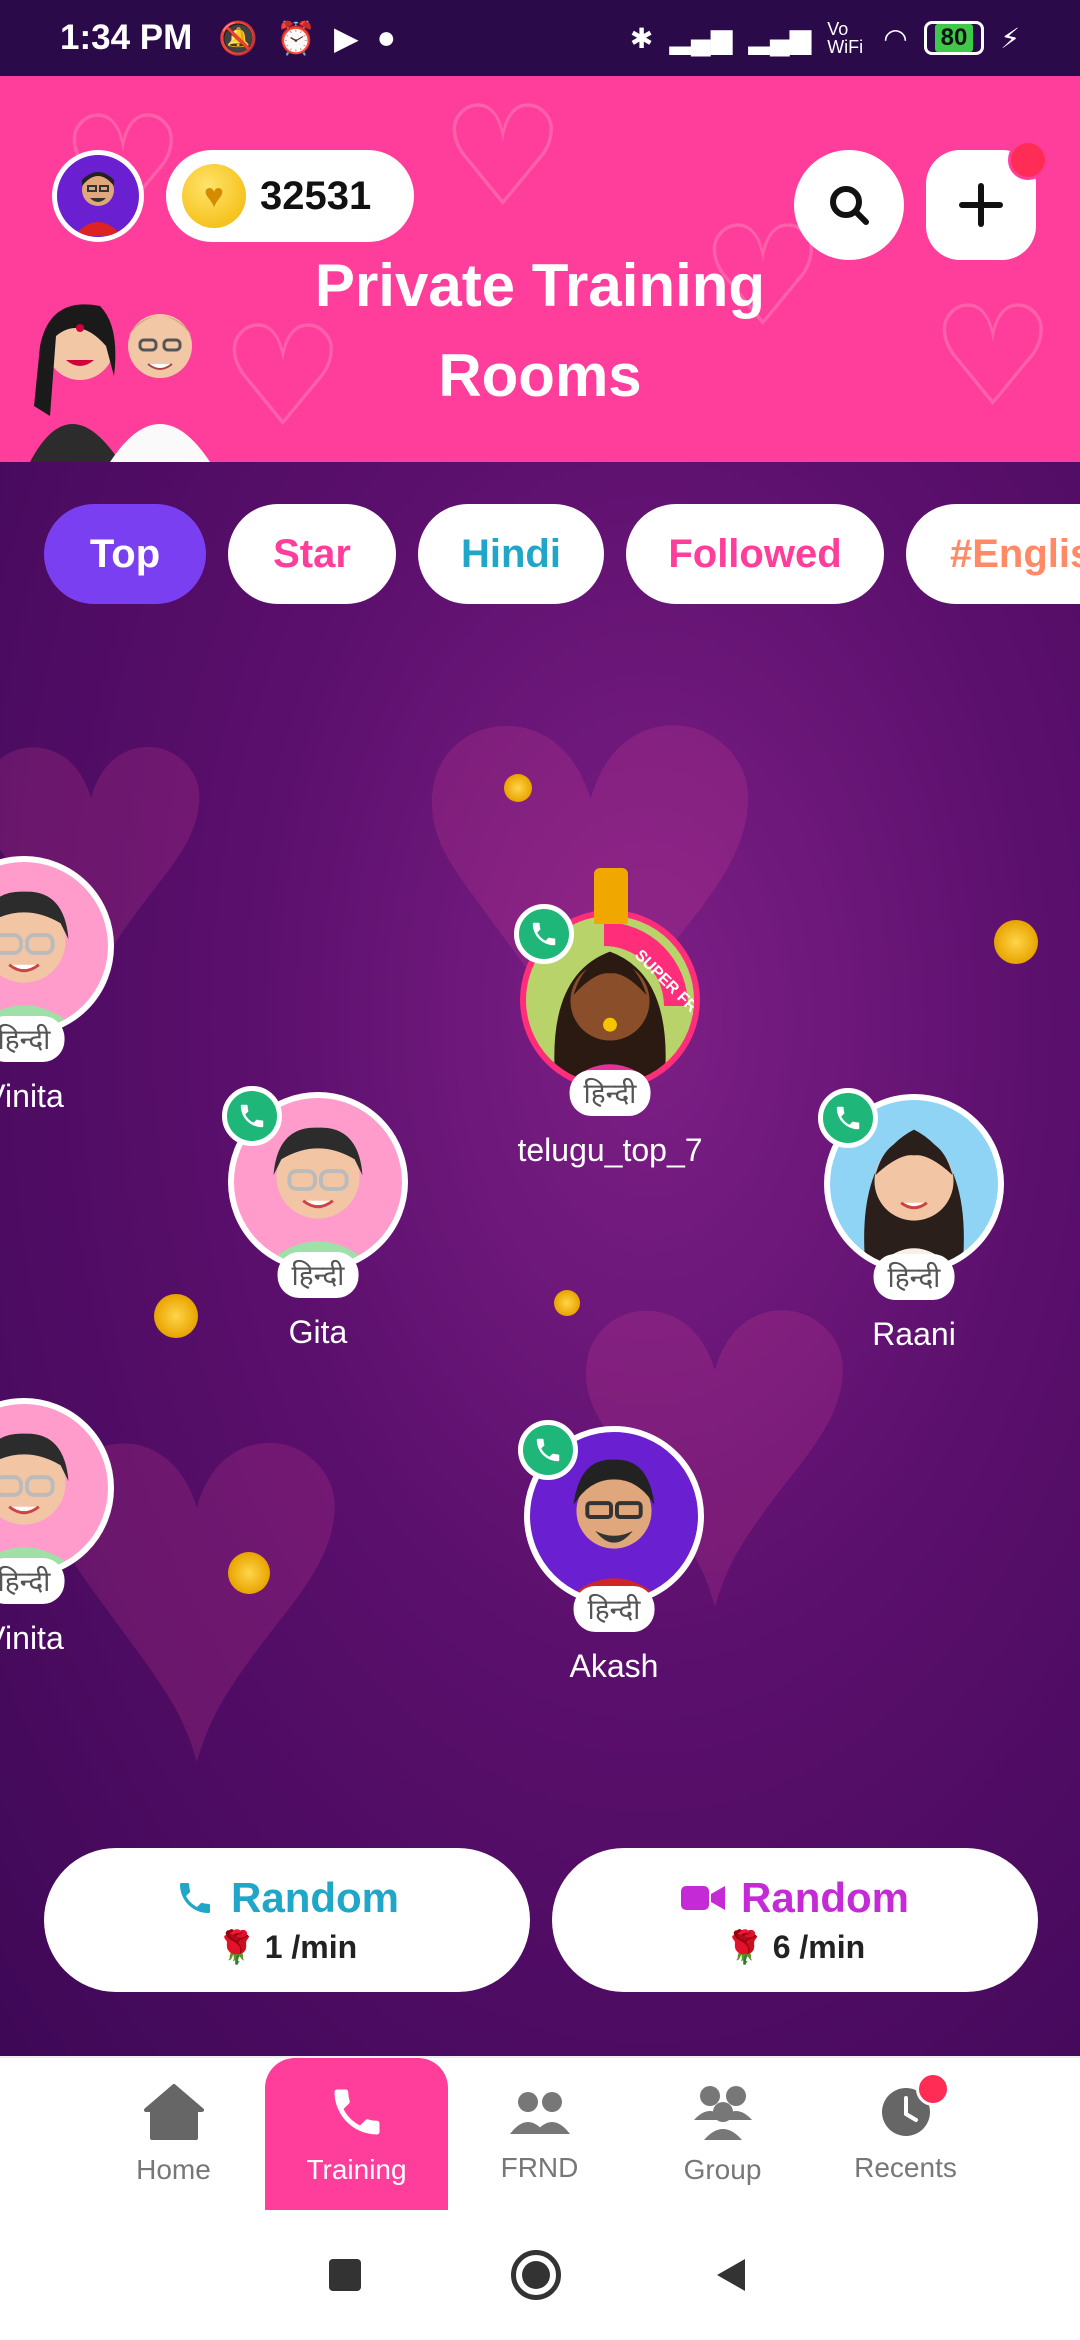 This screenshot has height=2340, width=1080. I want to click on profile-card: हिन्दी Raani, so click(911, 1220).